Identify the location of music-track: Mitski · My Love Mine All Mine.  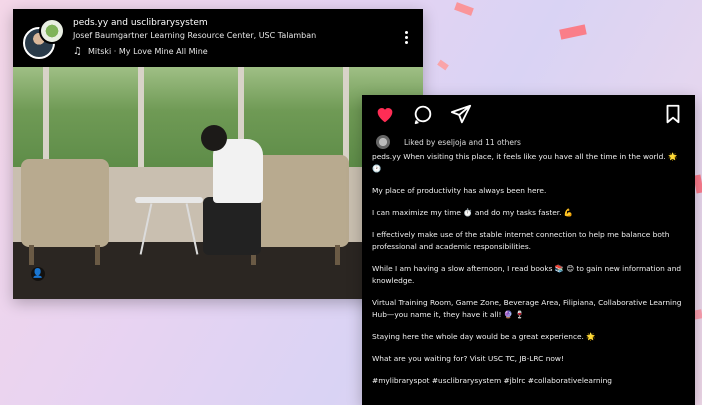
(147, 51).